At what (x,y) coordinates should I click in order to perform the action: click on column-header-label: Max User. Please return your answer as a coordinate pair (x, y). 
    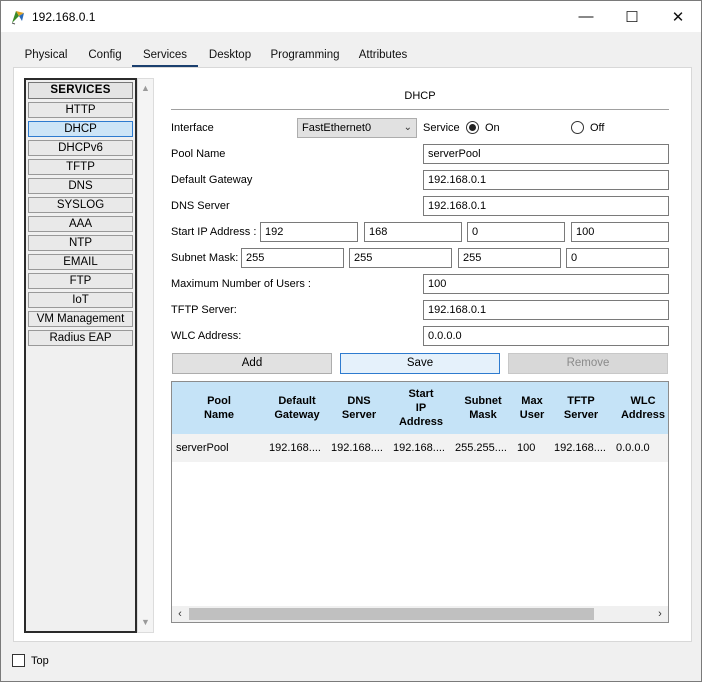
    Looking at the image, I should click on (532, 408).